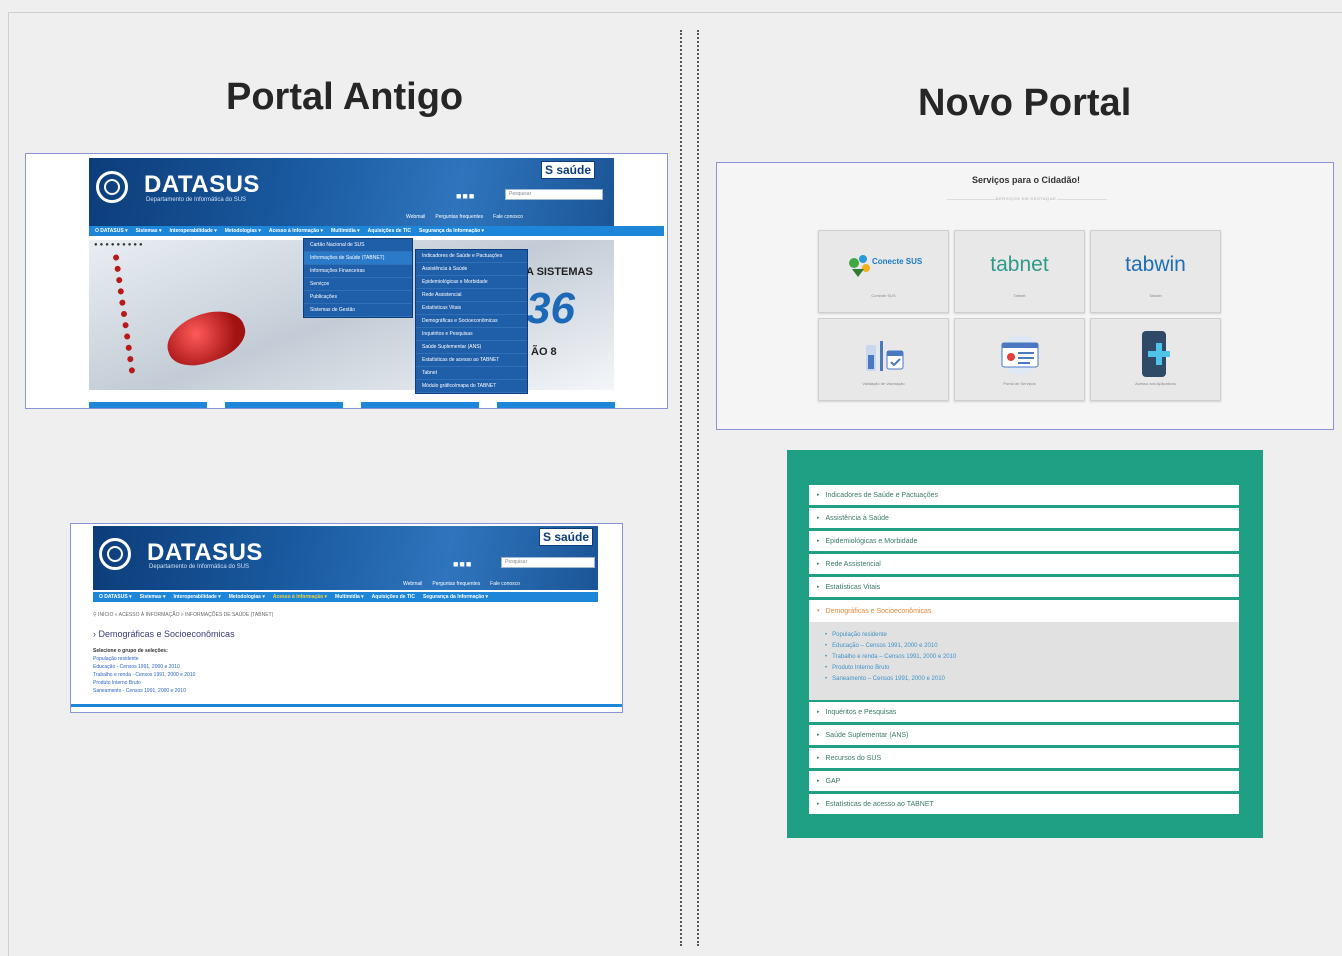 The image size is (1342, 956). I want to click on accordion-item-label: Assistência à Saúde, so click(857, 518).